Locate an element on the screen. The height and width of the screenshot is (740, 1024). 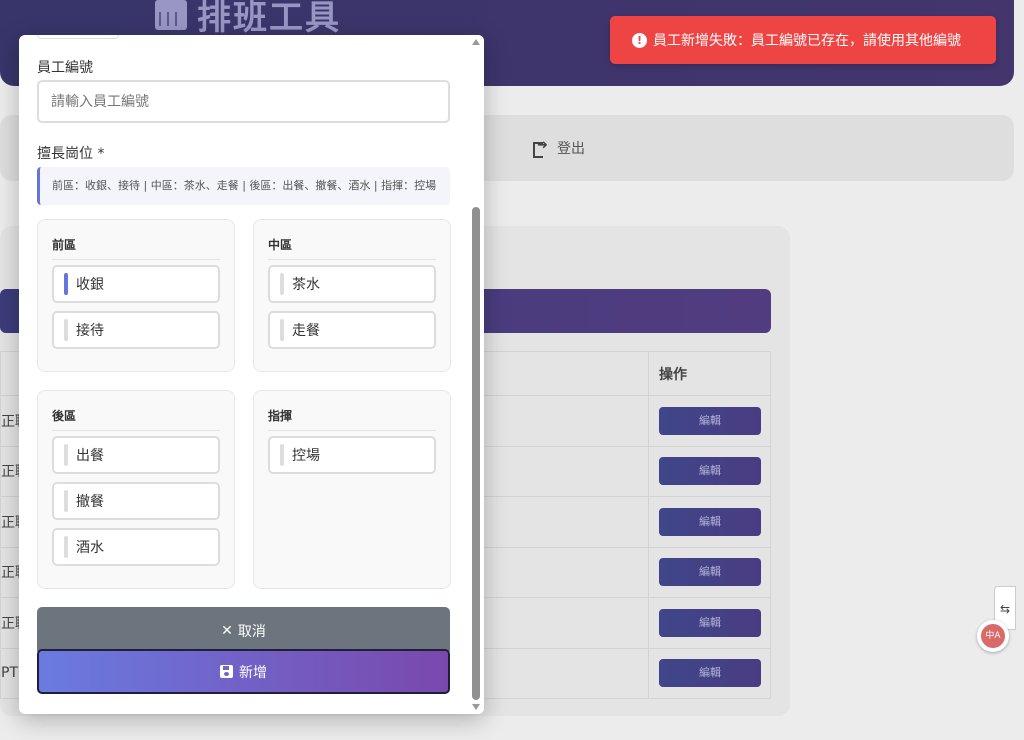
position-option: 出餐 is located at coordinates (136, 455).